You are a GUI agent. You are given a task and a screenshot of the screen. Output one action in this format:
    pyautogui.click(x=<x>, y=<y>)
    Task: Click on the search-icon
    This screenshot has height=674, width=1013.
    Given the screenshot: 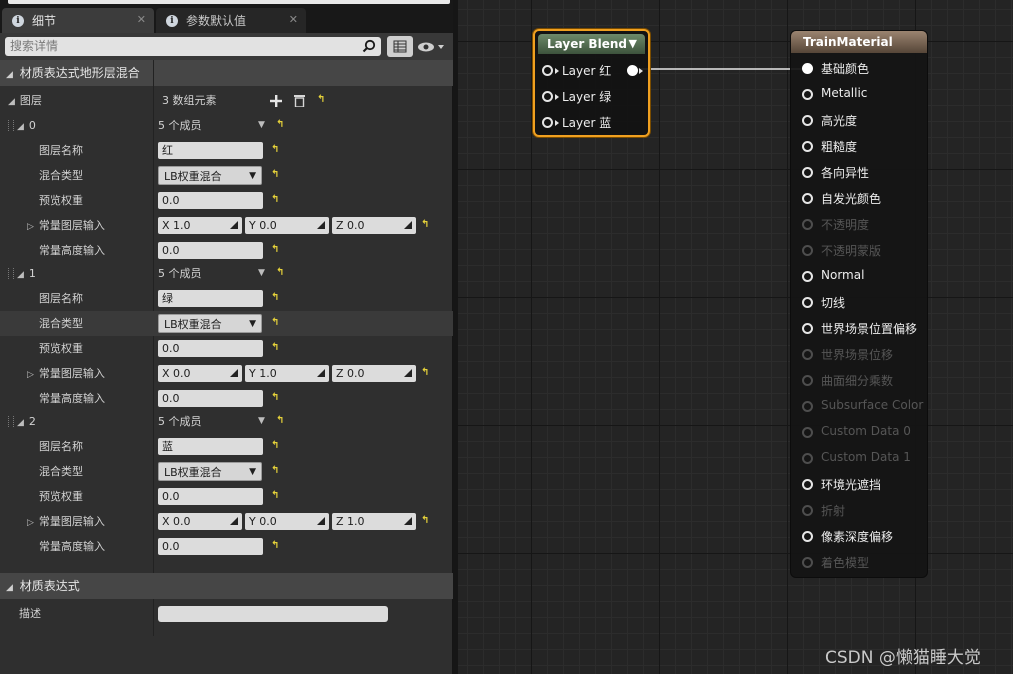 What is the action you would take?
    pyautogui.click(x=369, y=46)
    